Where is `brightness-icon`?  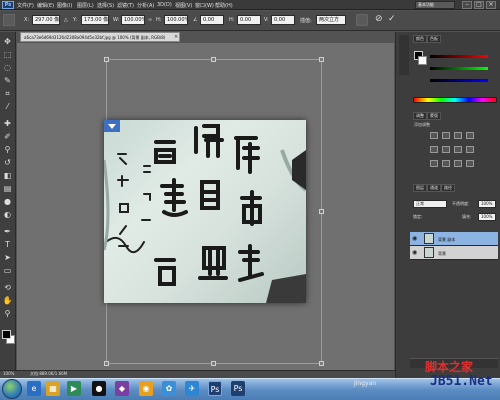
brightness-icon is located at coordinates (434, 135).